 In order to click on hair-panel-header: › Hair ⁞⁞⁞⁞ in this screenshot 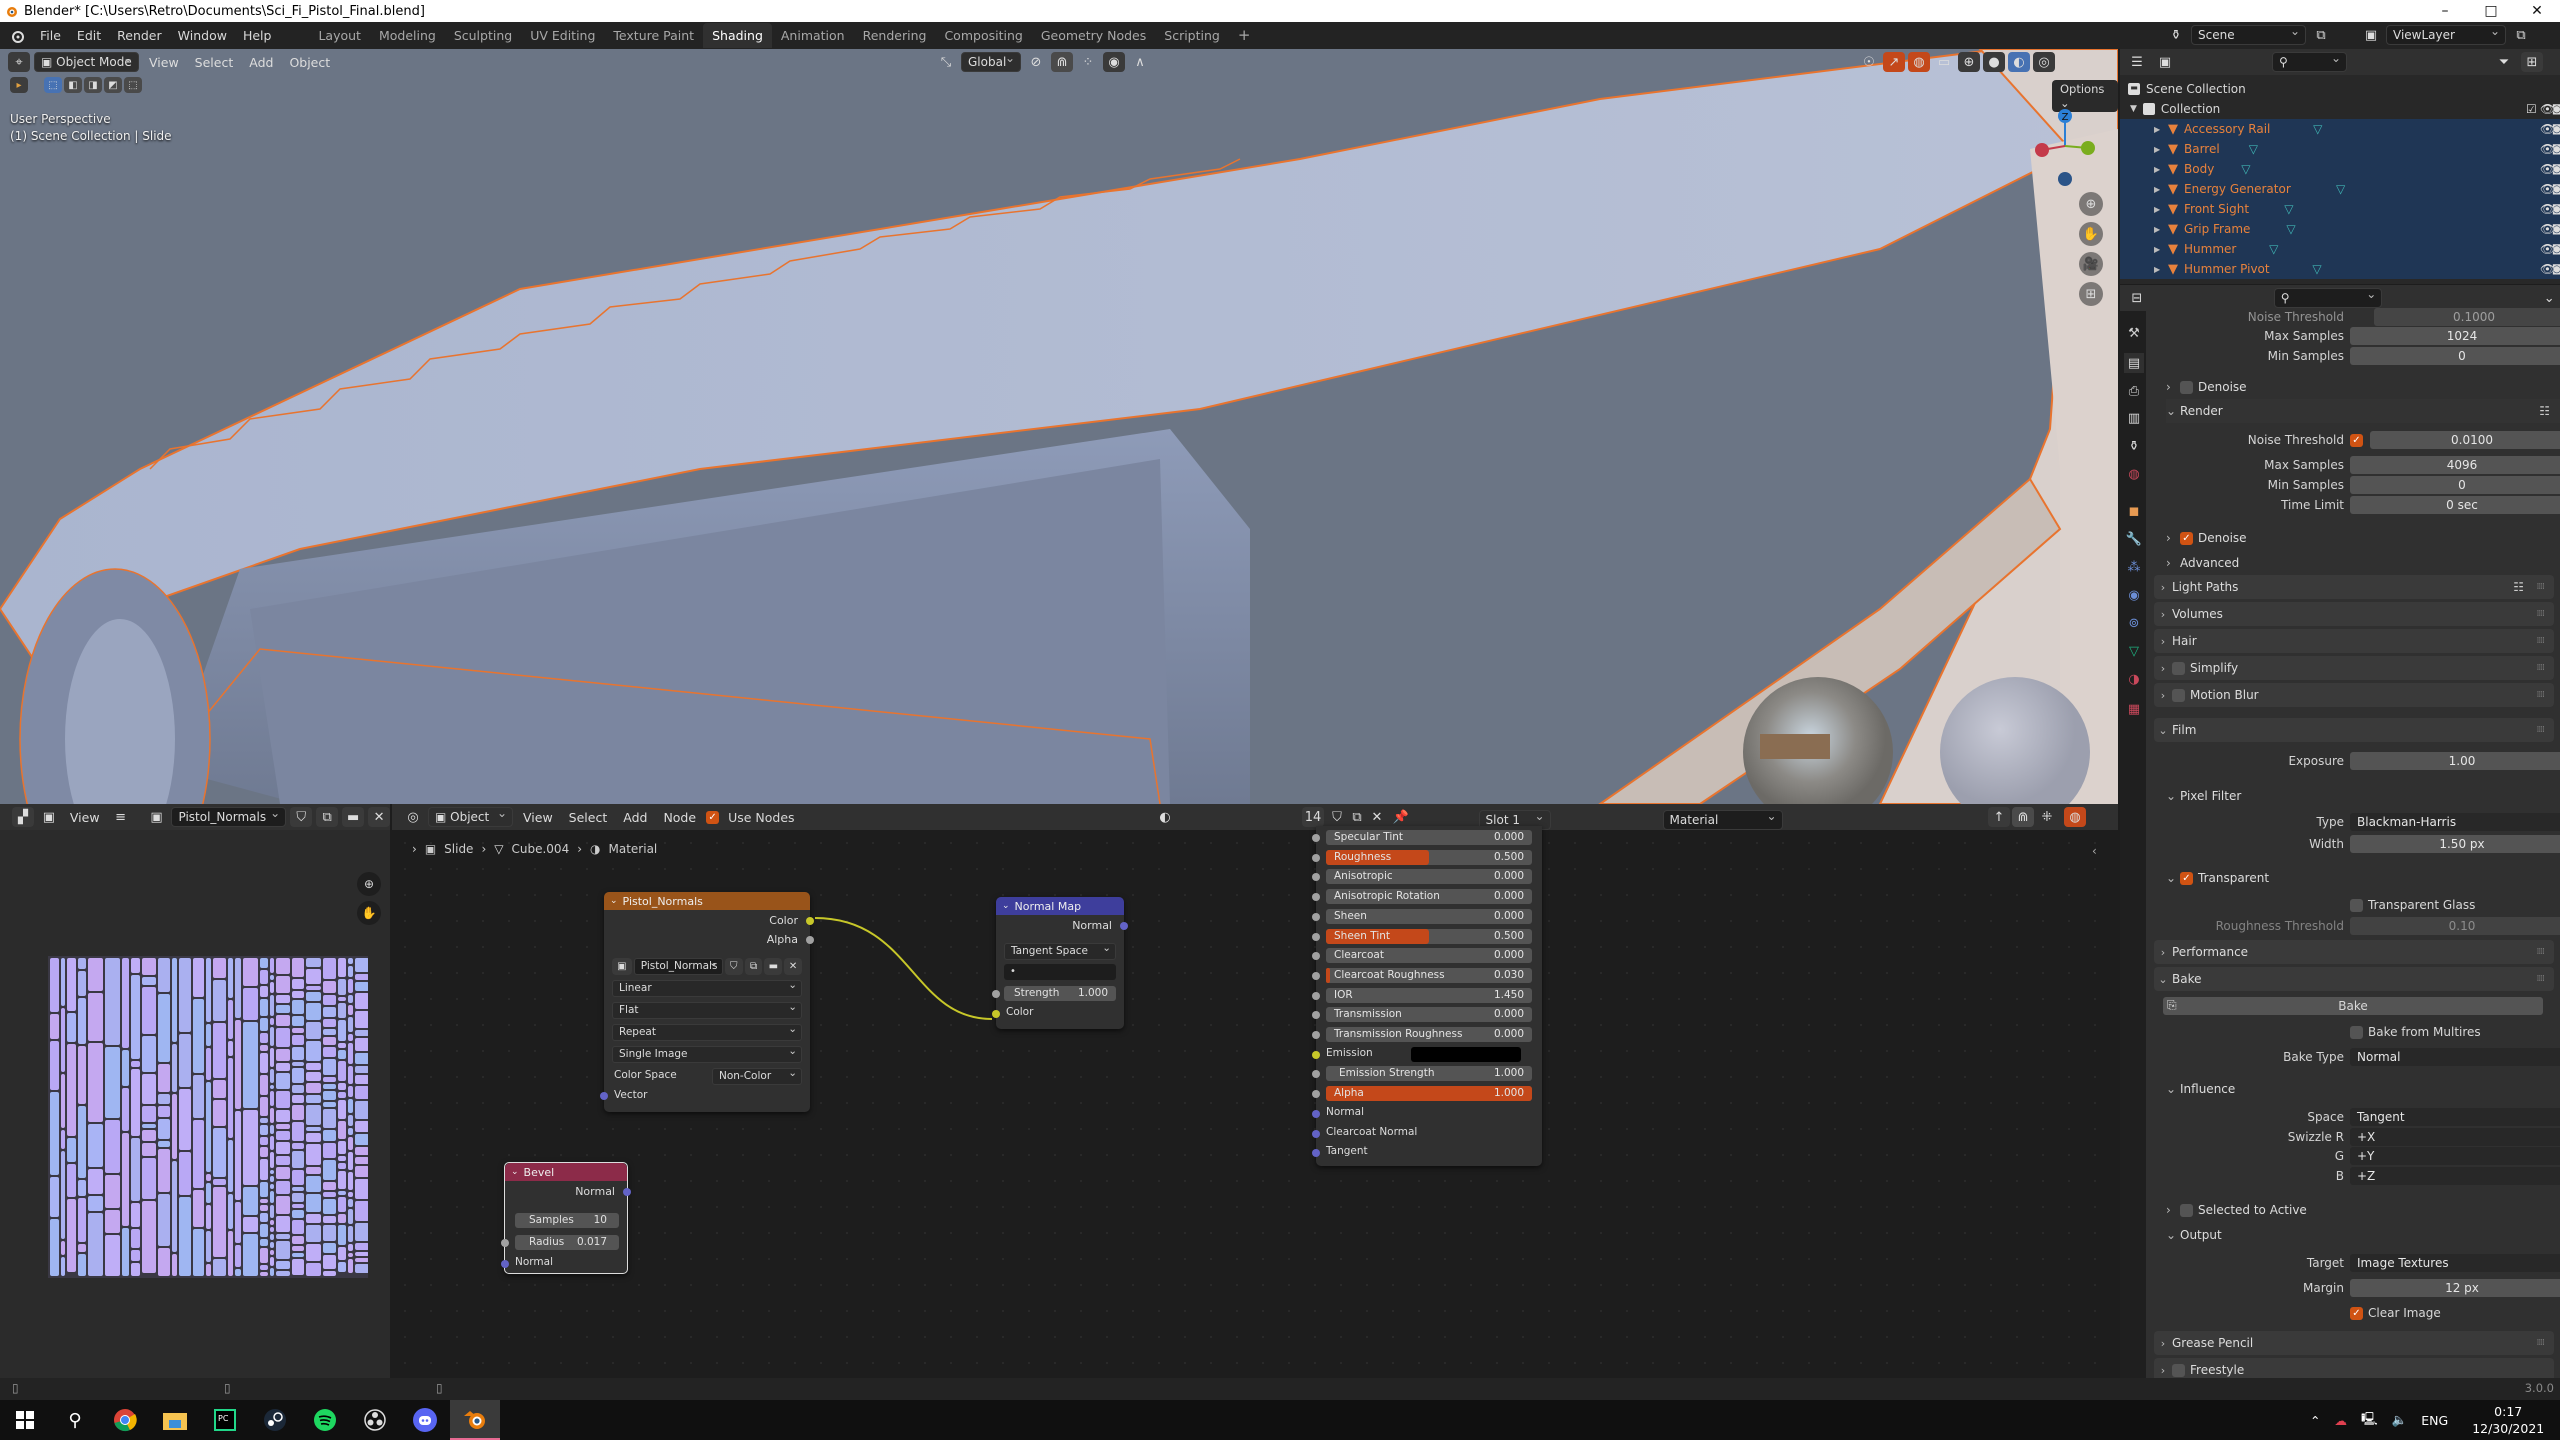, I will do `click(2354, 641)`.